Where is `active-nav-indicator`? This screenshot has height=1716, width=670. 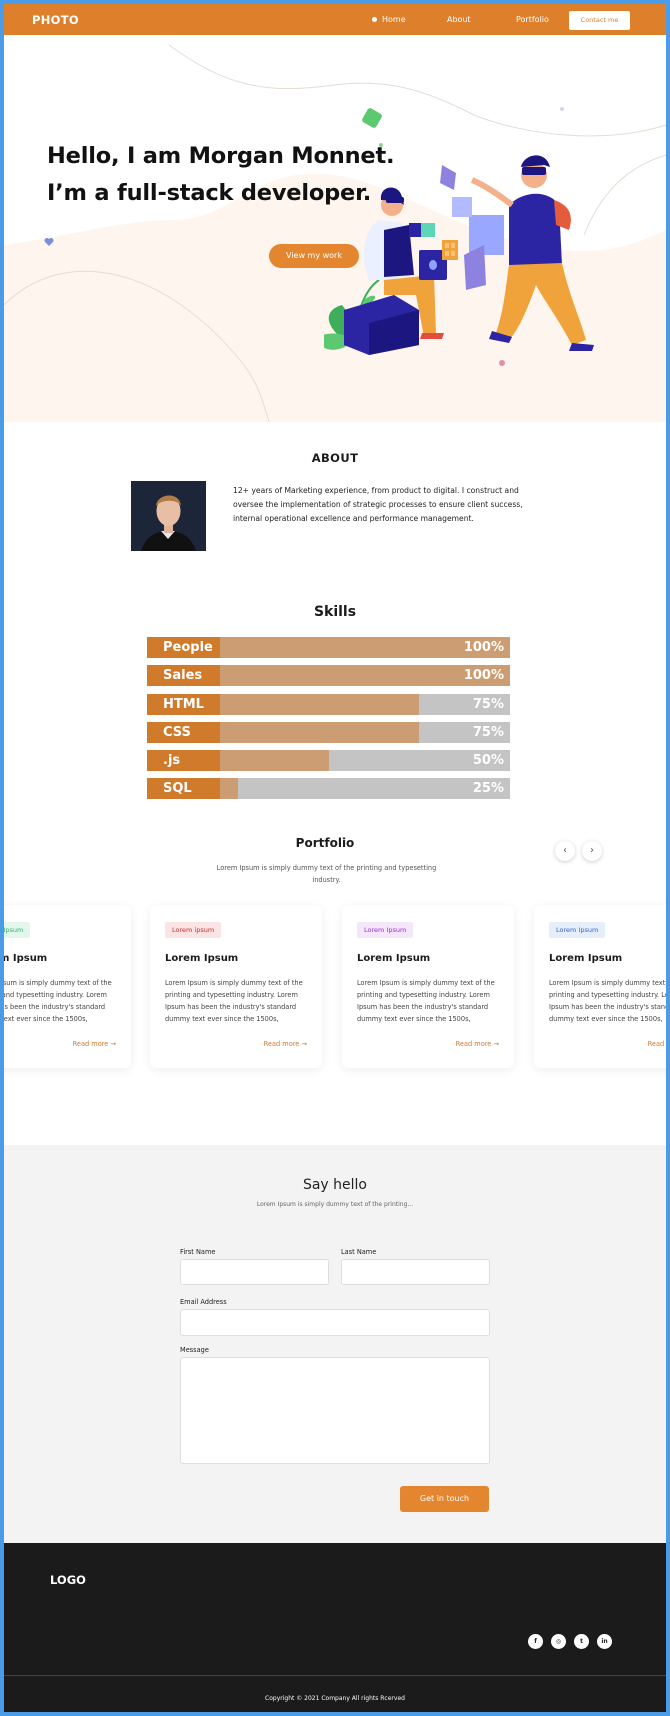
active-nav-indicator is located at coordinates (374, 19).